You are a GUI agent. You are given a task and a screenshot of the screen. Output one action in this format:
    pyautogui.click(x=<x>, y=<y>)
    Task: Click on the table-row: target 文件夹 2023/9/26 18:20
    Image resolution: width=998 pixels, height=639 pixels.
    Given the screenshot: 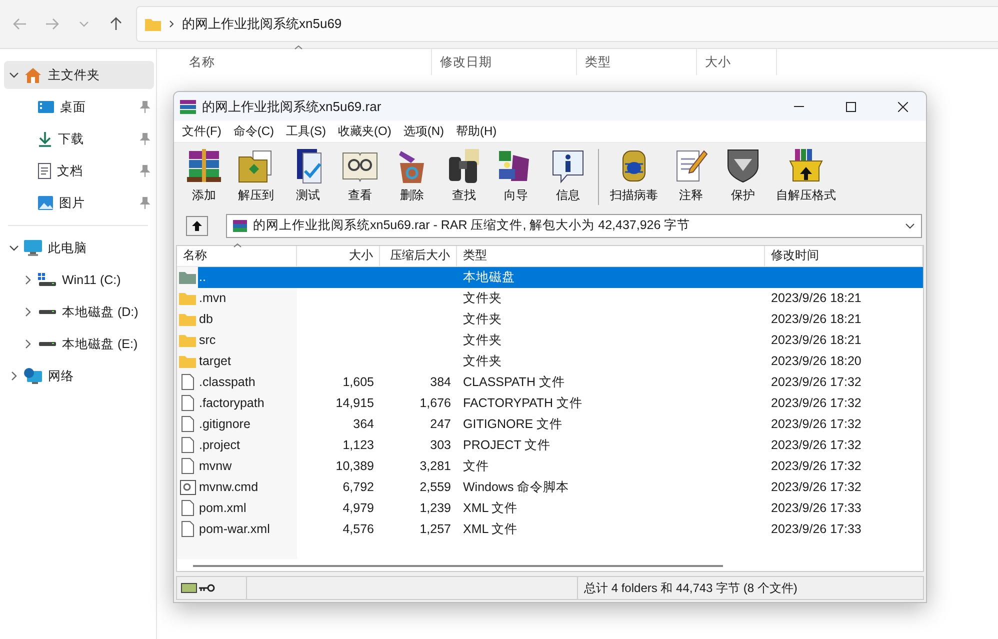 What is the action you would take?
    pyautogui.click(x=560, y=361)
    